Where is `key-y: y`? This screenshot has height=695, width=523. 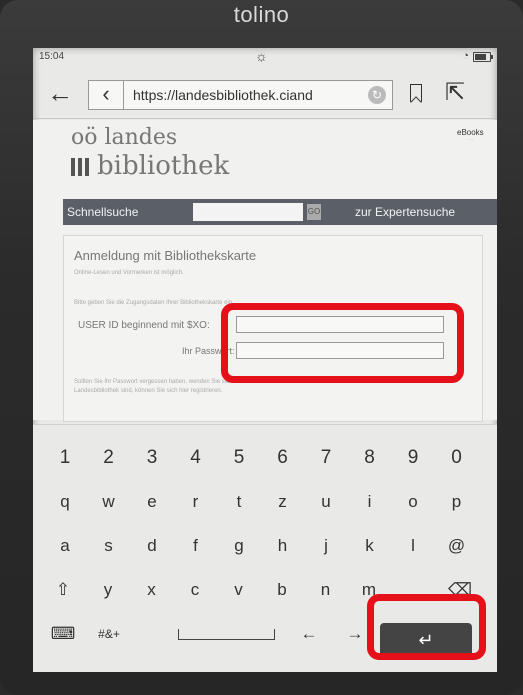 key-y: y is located at coordinates (108, 590).